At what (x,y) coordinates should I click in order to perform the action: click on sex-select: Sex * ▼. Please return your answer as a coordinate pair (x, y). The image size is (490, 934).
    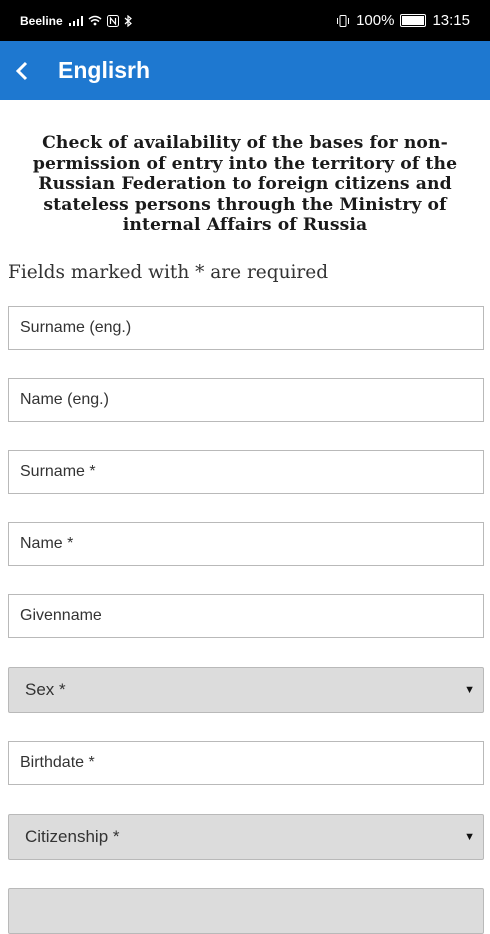
    Looking at the image, I should click on (246, 690).